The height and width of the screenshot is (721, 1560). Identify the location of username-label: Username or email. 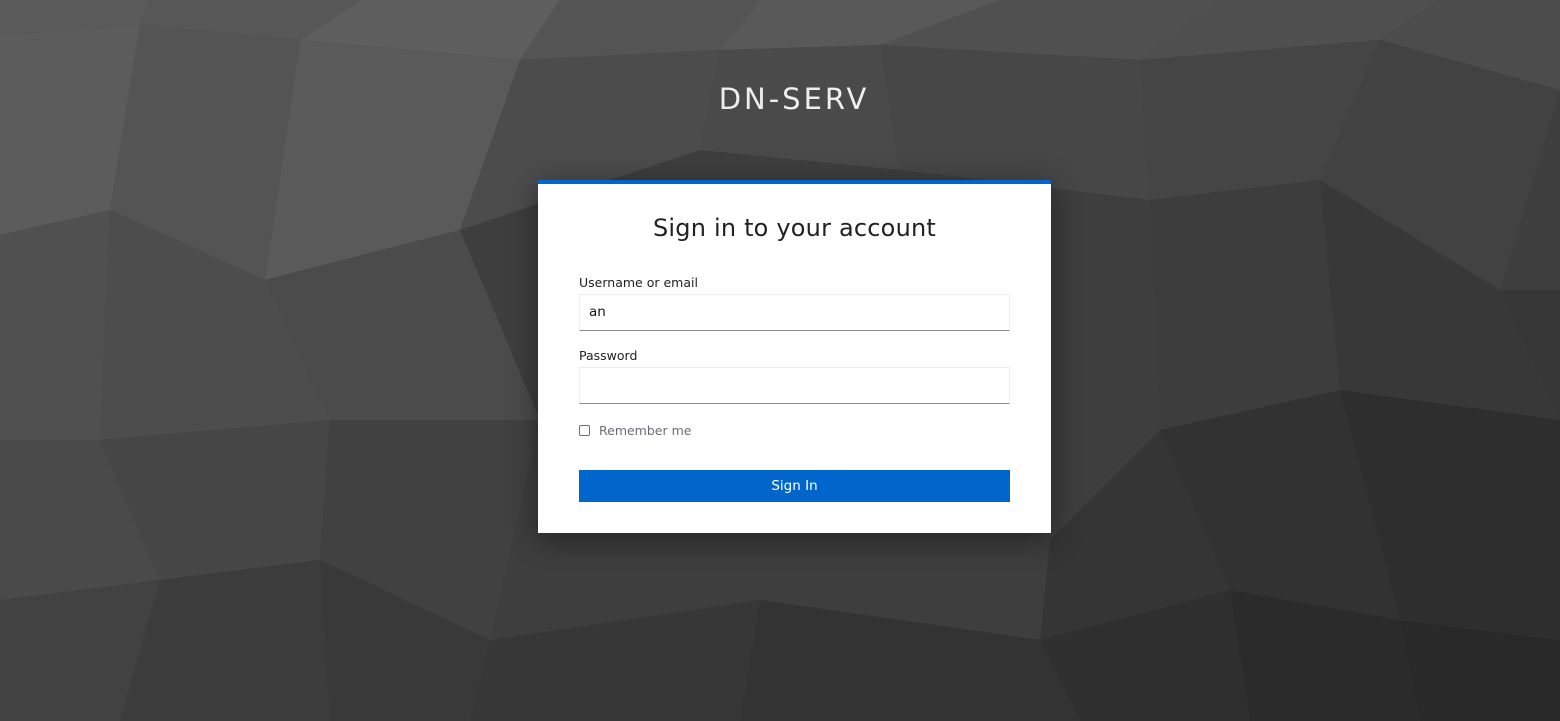
(638, 282).